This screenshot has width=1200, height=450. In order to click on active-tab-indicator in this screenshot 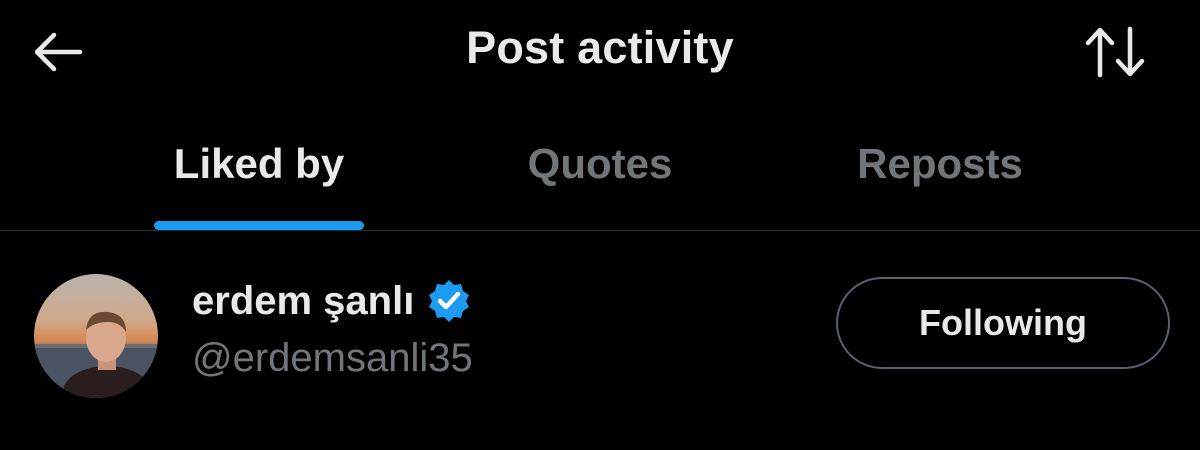, I will do `click(259, 225)`.